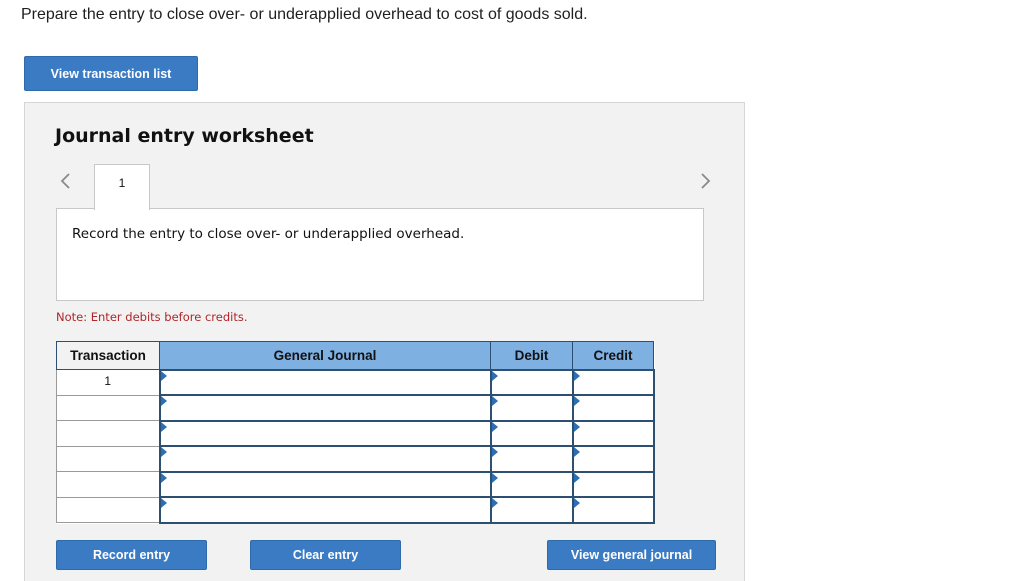 This screenshot has height=581, width=1024. I want to click on debit-credit-note: Note: Enter debits before credits., so click(152, 317).